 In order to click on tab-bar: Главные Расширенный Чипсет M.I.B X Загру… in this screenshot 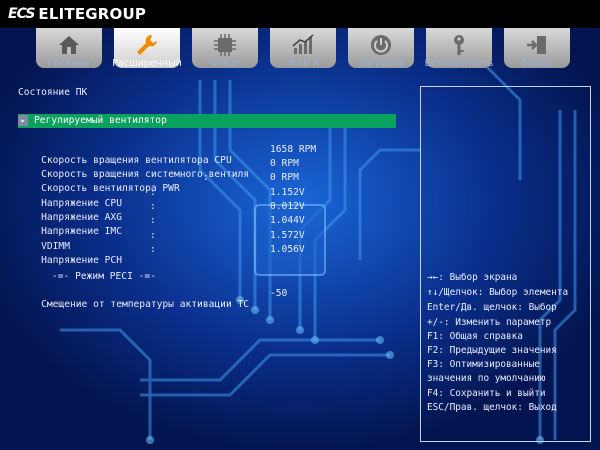, I will do `click(300, 52)`.